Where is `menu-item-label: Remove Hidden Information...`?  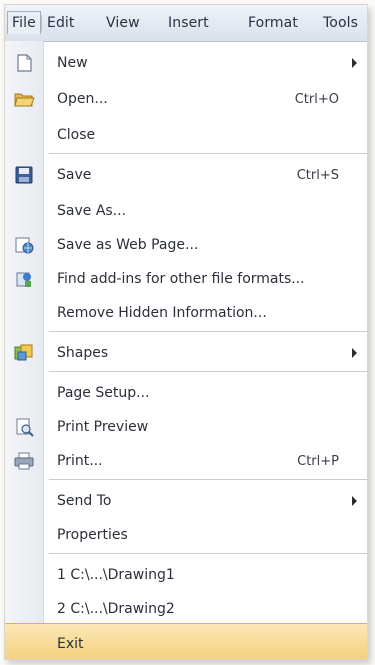 menu-item-label: Remove Hidden Information... is located at coordinates (162, 313).